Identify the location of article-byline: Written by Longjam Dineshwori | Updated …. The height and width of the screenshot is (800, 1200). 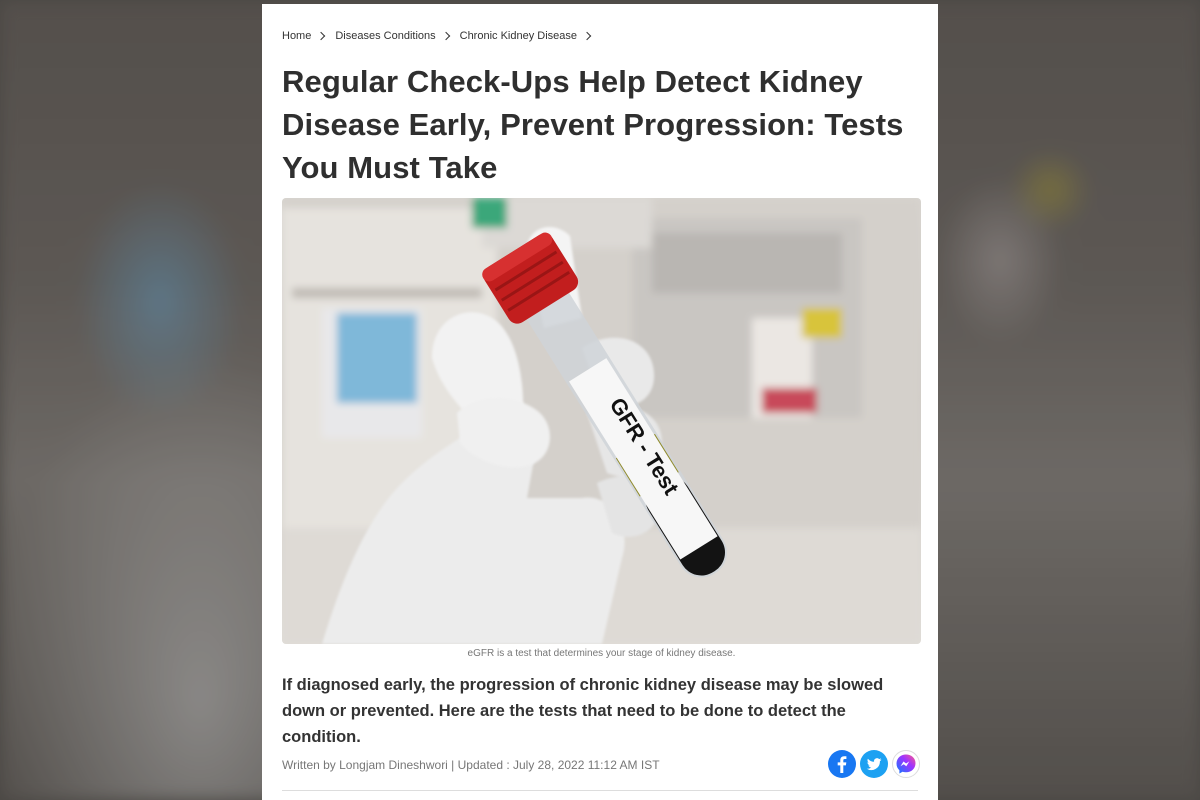
(471, 765).